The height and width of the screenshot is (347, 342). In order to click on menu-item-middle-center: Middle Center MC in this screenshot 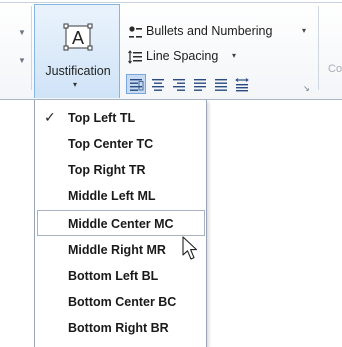, I will do `click(121, 223)`.